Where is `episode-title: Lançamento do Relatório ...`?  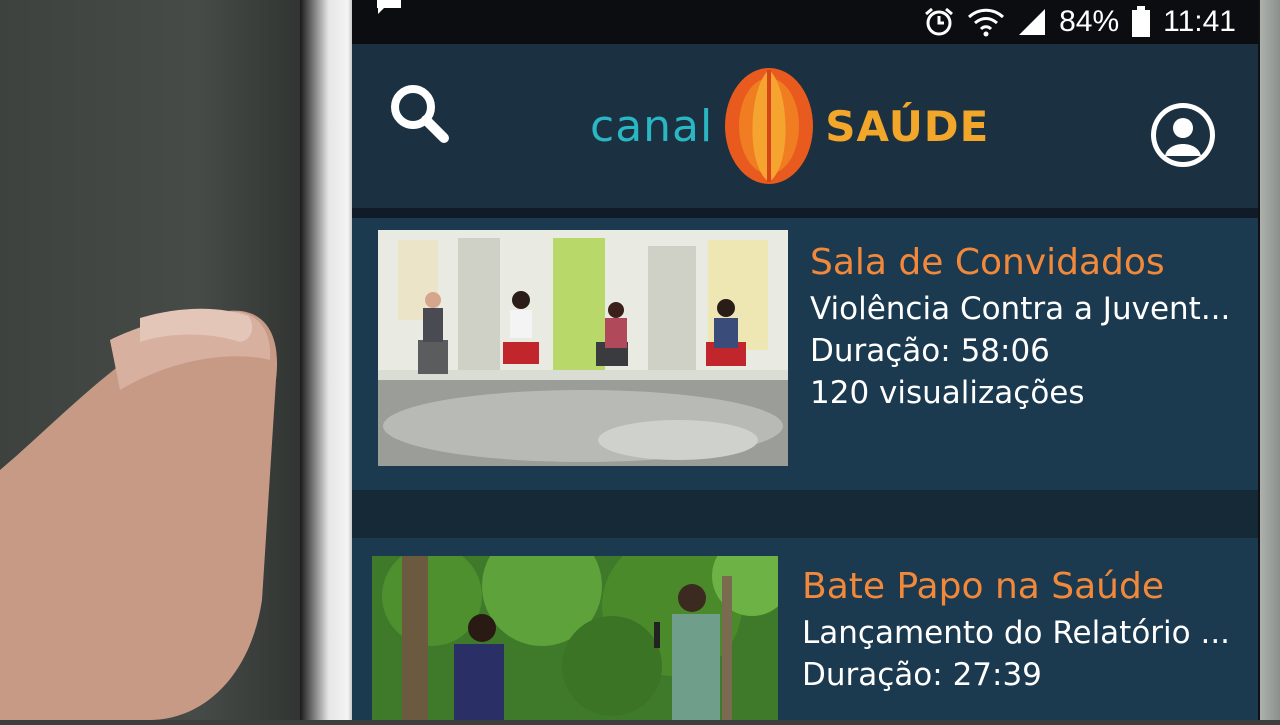
episode-title: Lançamento do Relatório ... is located at coordinates (1016, 633).